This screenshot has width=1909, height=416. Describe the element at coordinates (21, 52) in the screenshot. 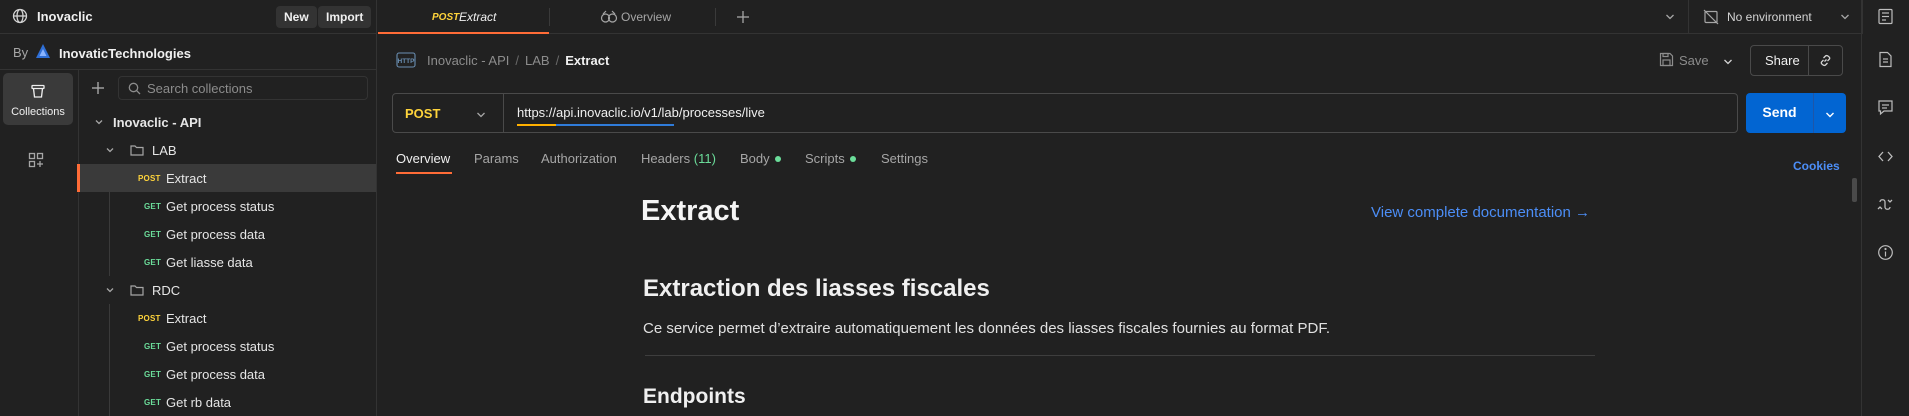

I see `by-label: By` at that location.